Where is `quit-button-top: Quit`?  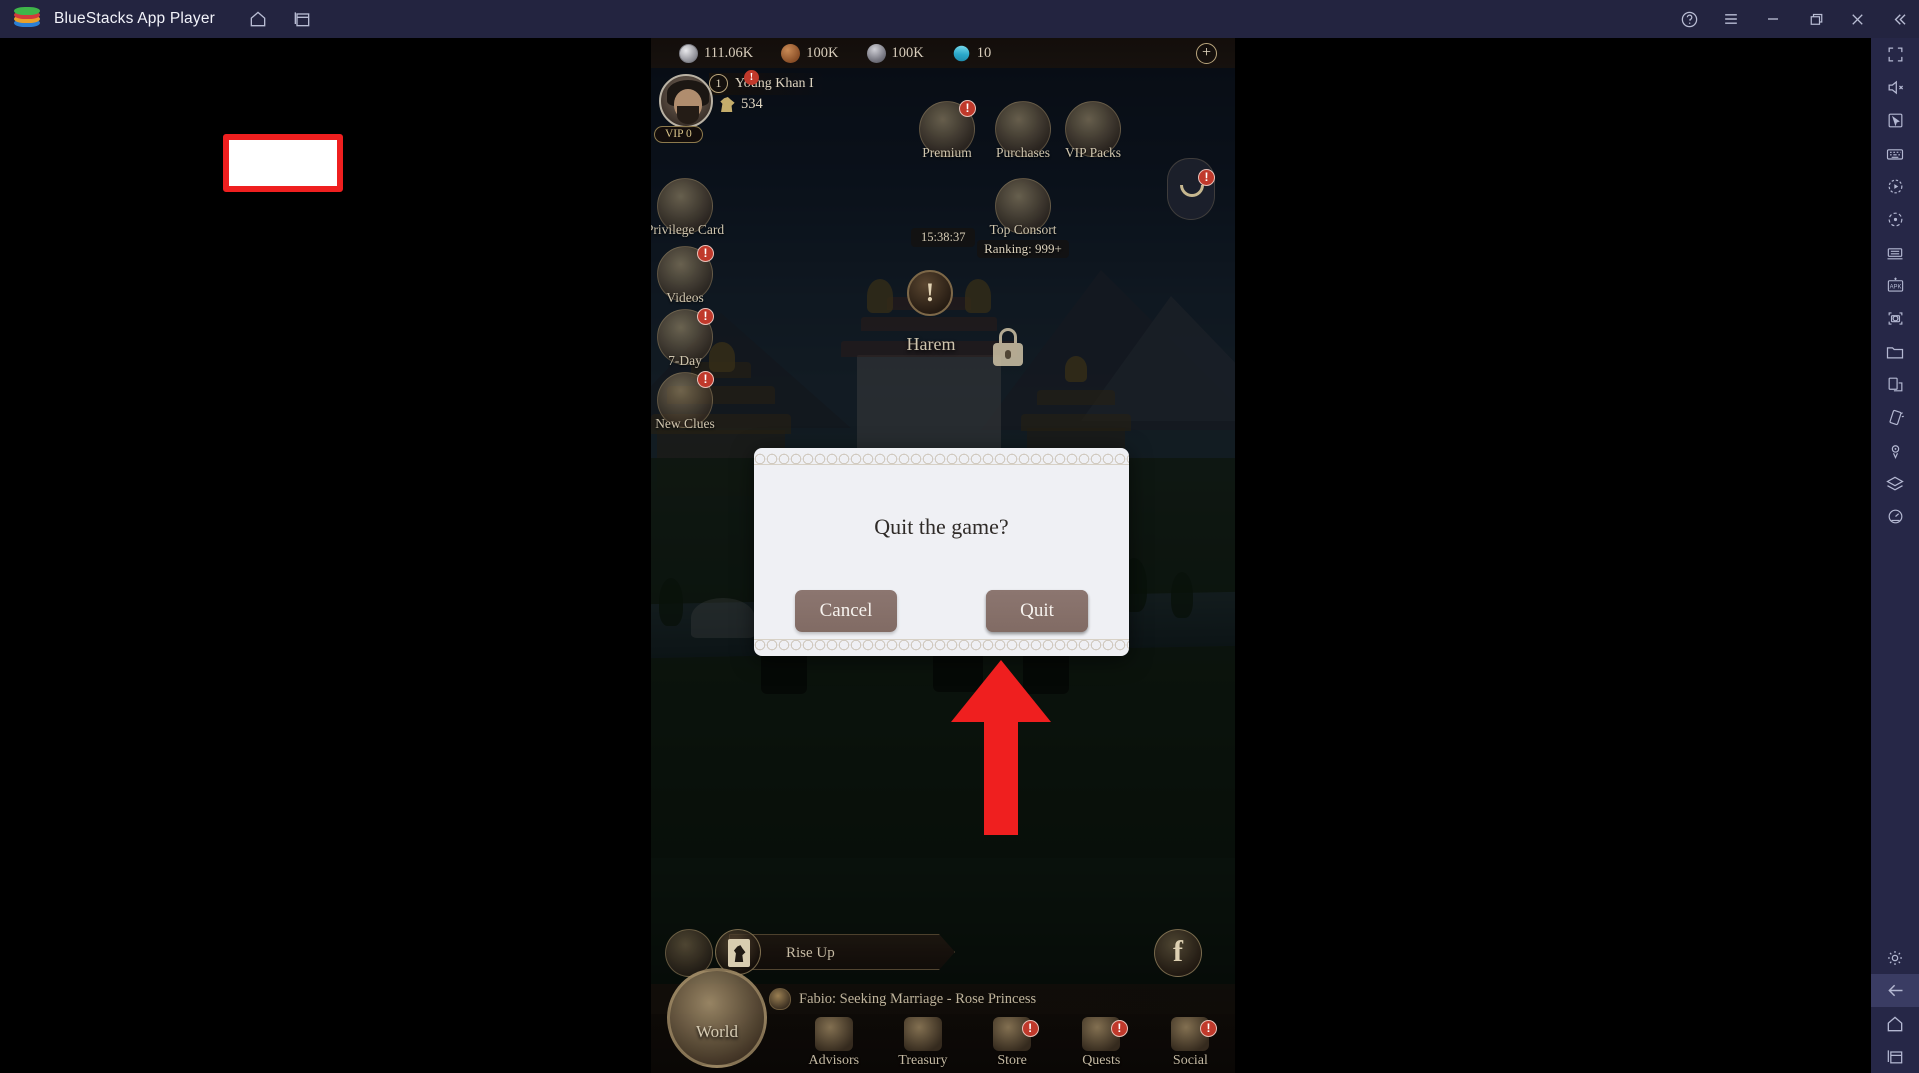
quit-button-top: Quit is located at coordinates (1037, 611).